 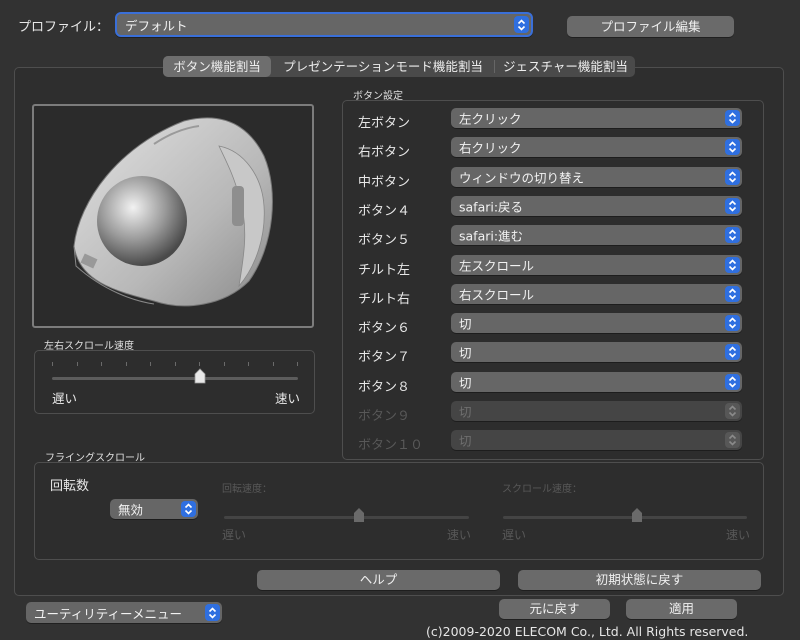 I want to click on button-row-label: 中ボタン, so click(x=384, y=182).